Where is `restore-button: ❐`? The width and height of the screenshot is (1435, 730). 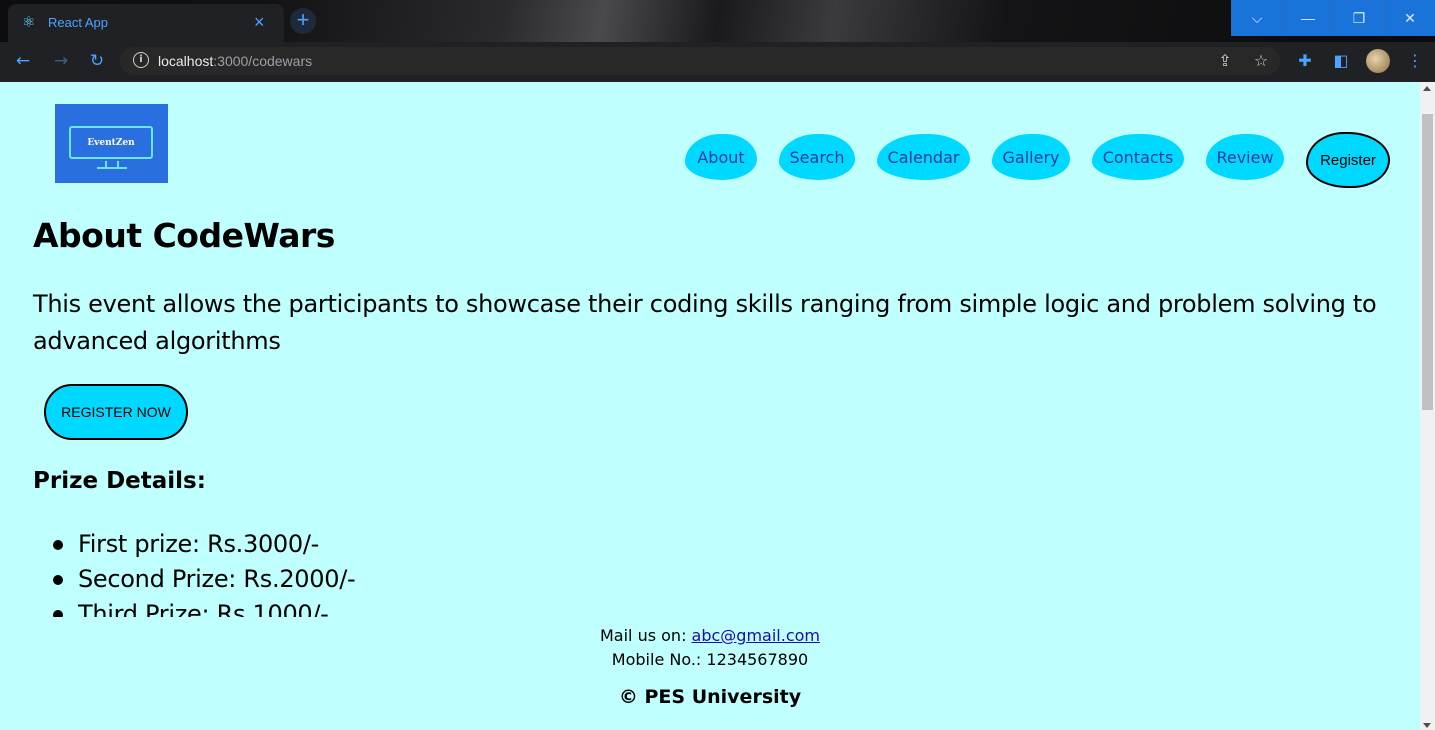
restore-button: ❐ is located at coordinates (1358, 18).